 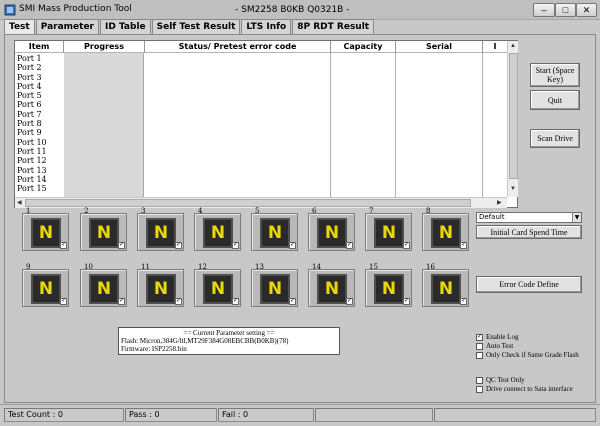 I want to click on list-item: Port 1, so click(x=32, y=58).